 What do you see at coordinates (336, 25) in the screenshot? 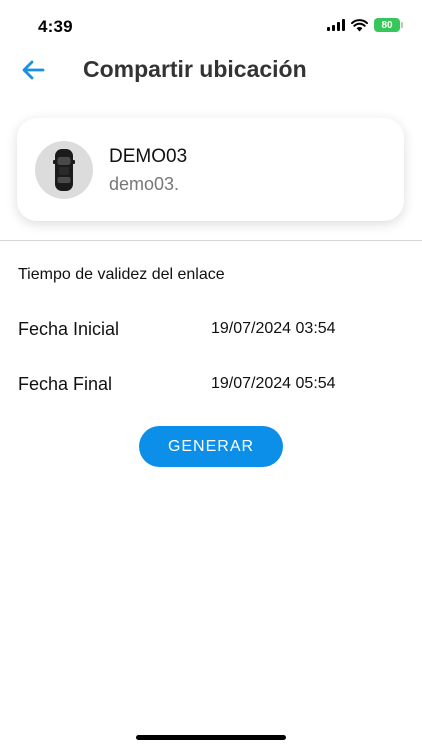
I see `cellular-signal-icon` at bounding box center [336, 25].